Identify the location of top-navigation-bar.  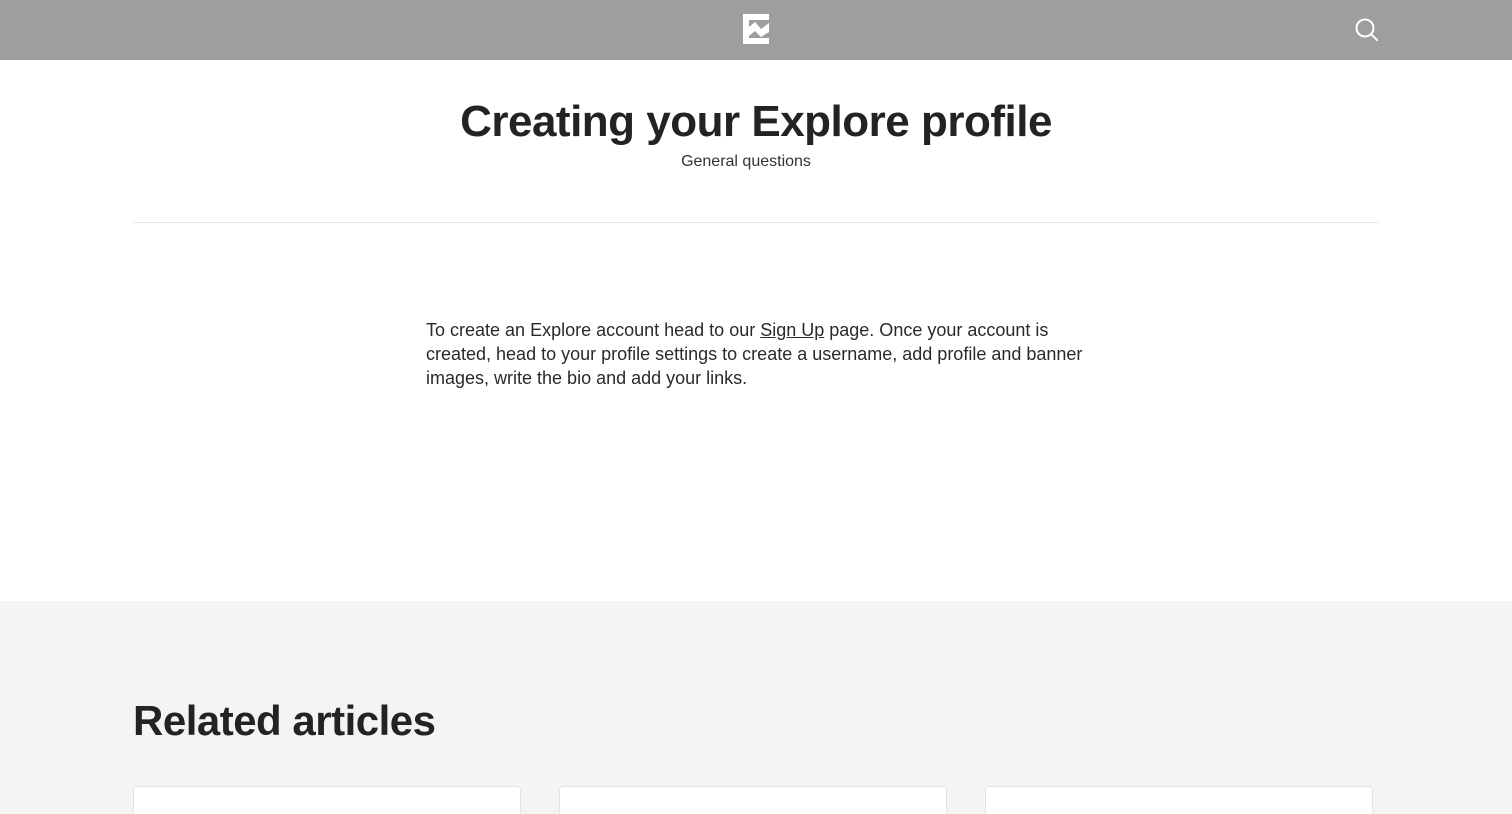
(756, 30).